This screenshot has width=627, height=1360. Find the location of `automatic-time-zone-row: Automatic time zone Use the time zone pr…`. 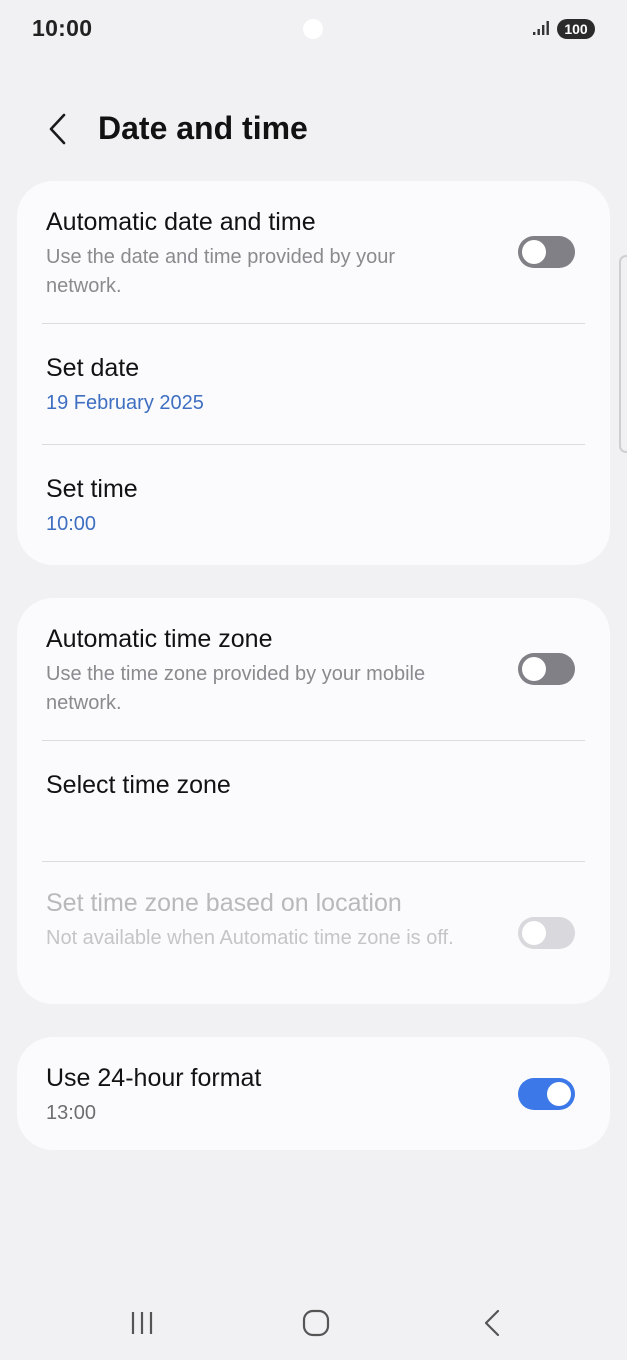

automatic-time-zone-row: Automatic time zone Use the time zone pr… is located at coordinates (313, 669).